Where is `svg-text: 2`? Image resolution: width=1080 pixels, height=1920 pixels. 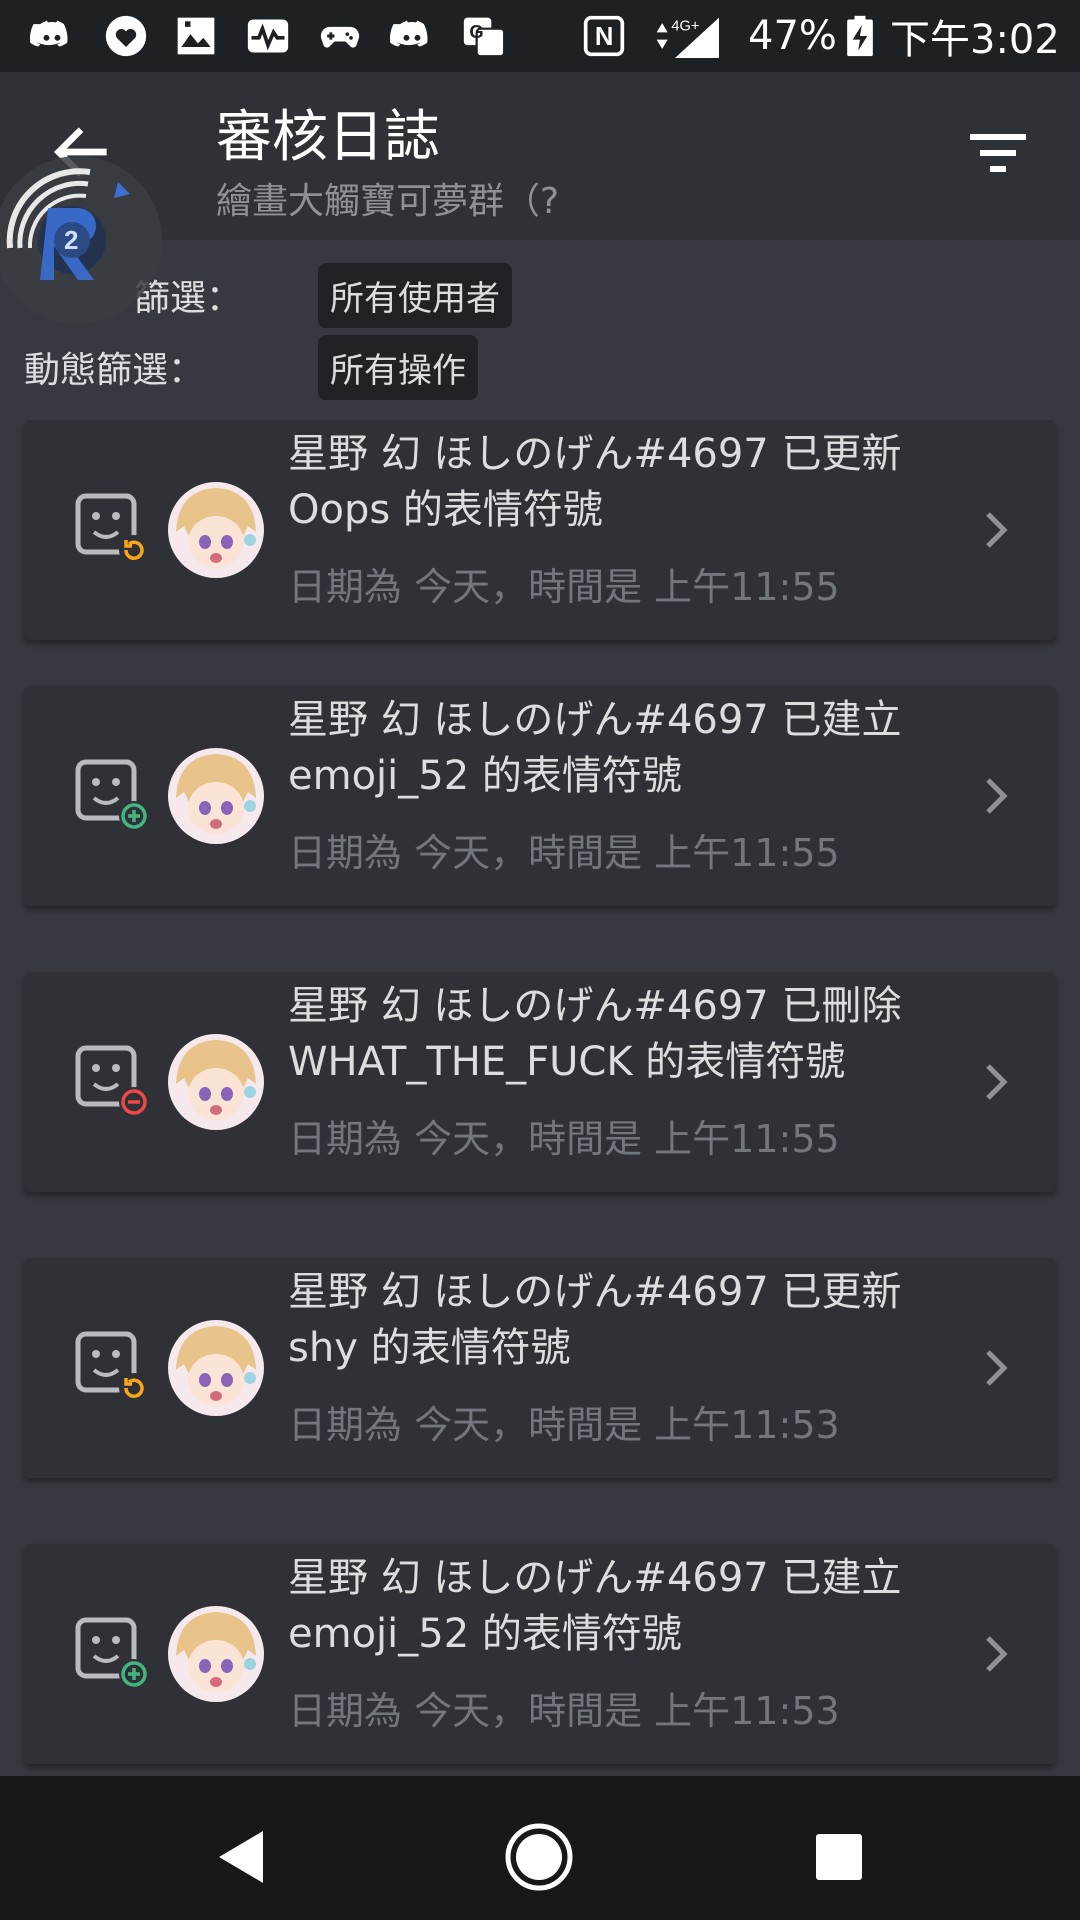 svg-text: 2 is located at coordinates (71, 240).